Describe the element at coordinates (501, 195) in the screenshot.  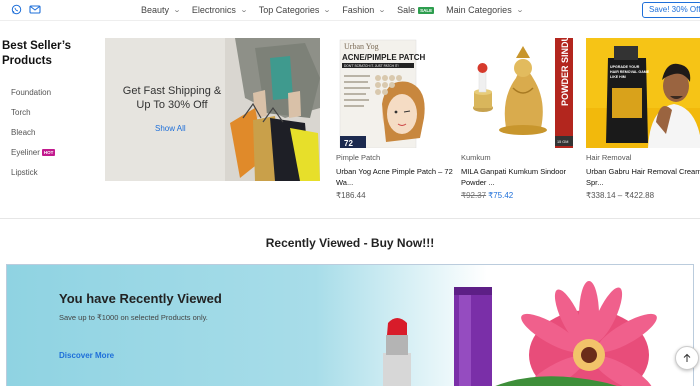
I see `sale-price: ₹75.42` at that location.